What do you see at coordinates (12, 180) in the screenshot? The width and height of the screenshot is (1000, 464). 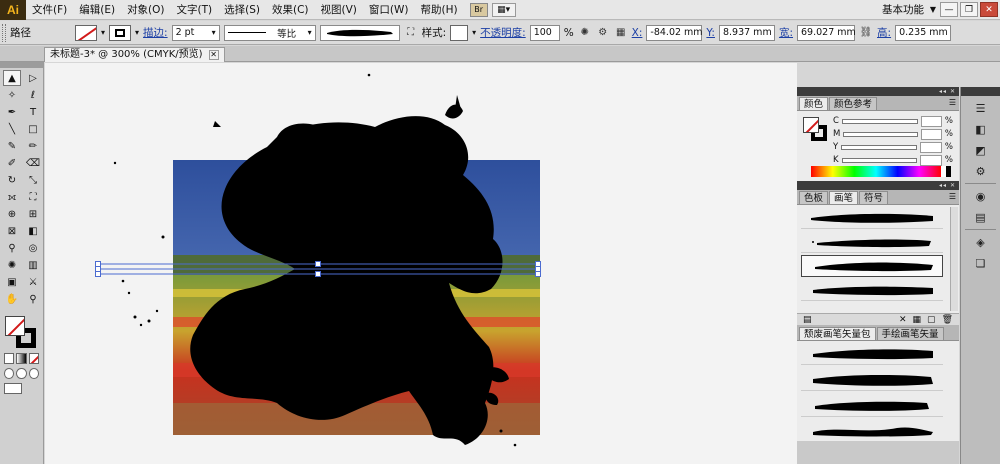 I see `rotate-tool-icon: ↻` at bounding box center [12, 180].